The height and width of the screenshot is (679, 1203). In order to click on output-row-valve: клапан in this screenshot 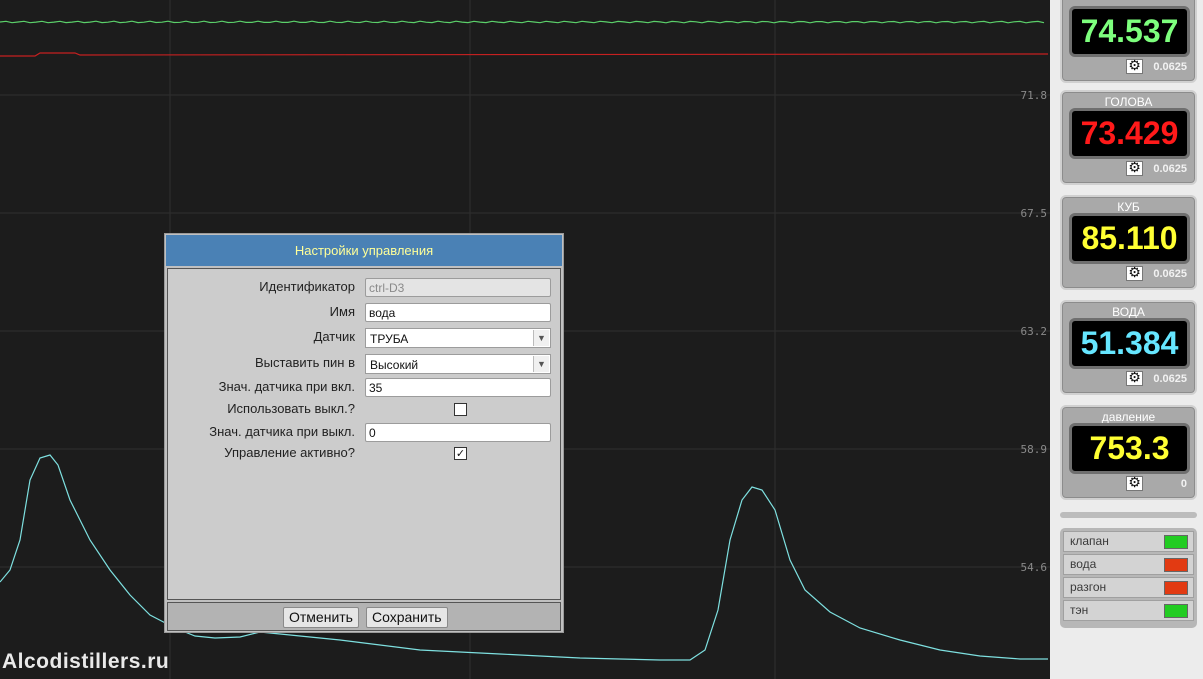, I will do `click(1128, 541)`.